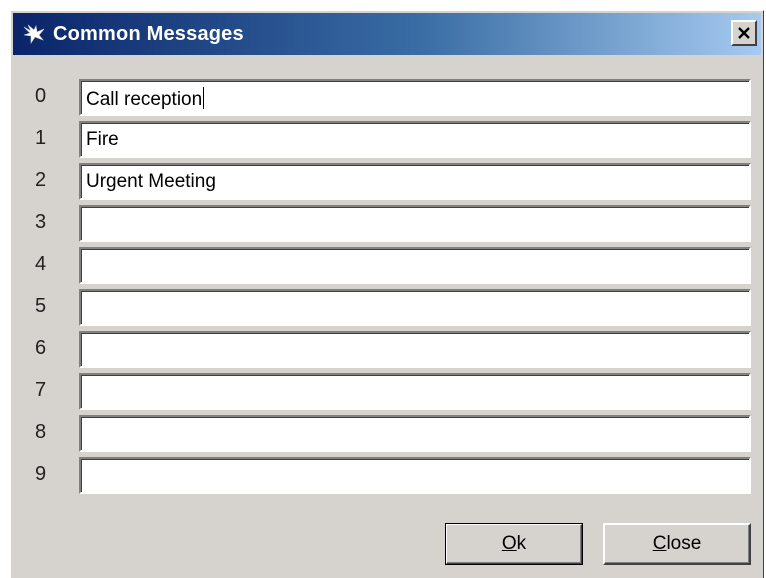  What do you see at coordinates (41, 96) in the screenshot?
I see `message-index-label: 0` at bounding box center [41, 96].